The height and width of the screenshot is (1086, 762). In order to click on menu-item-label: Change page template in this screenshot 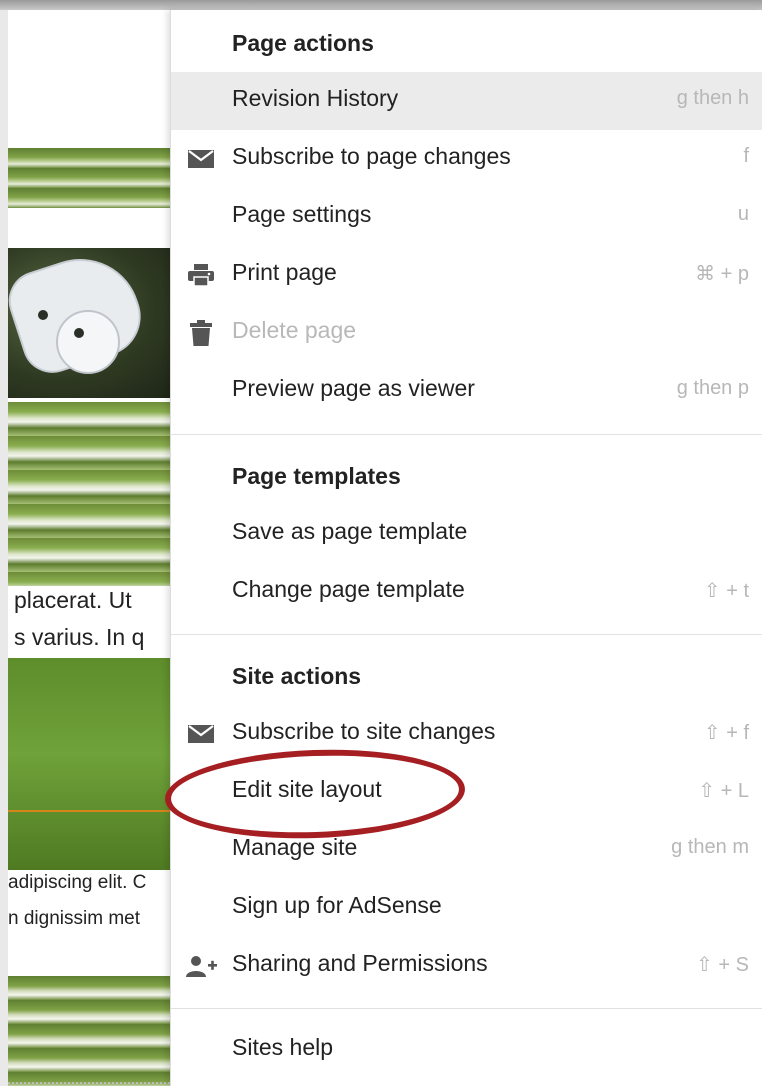, I will do `click(348, 589)`.